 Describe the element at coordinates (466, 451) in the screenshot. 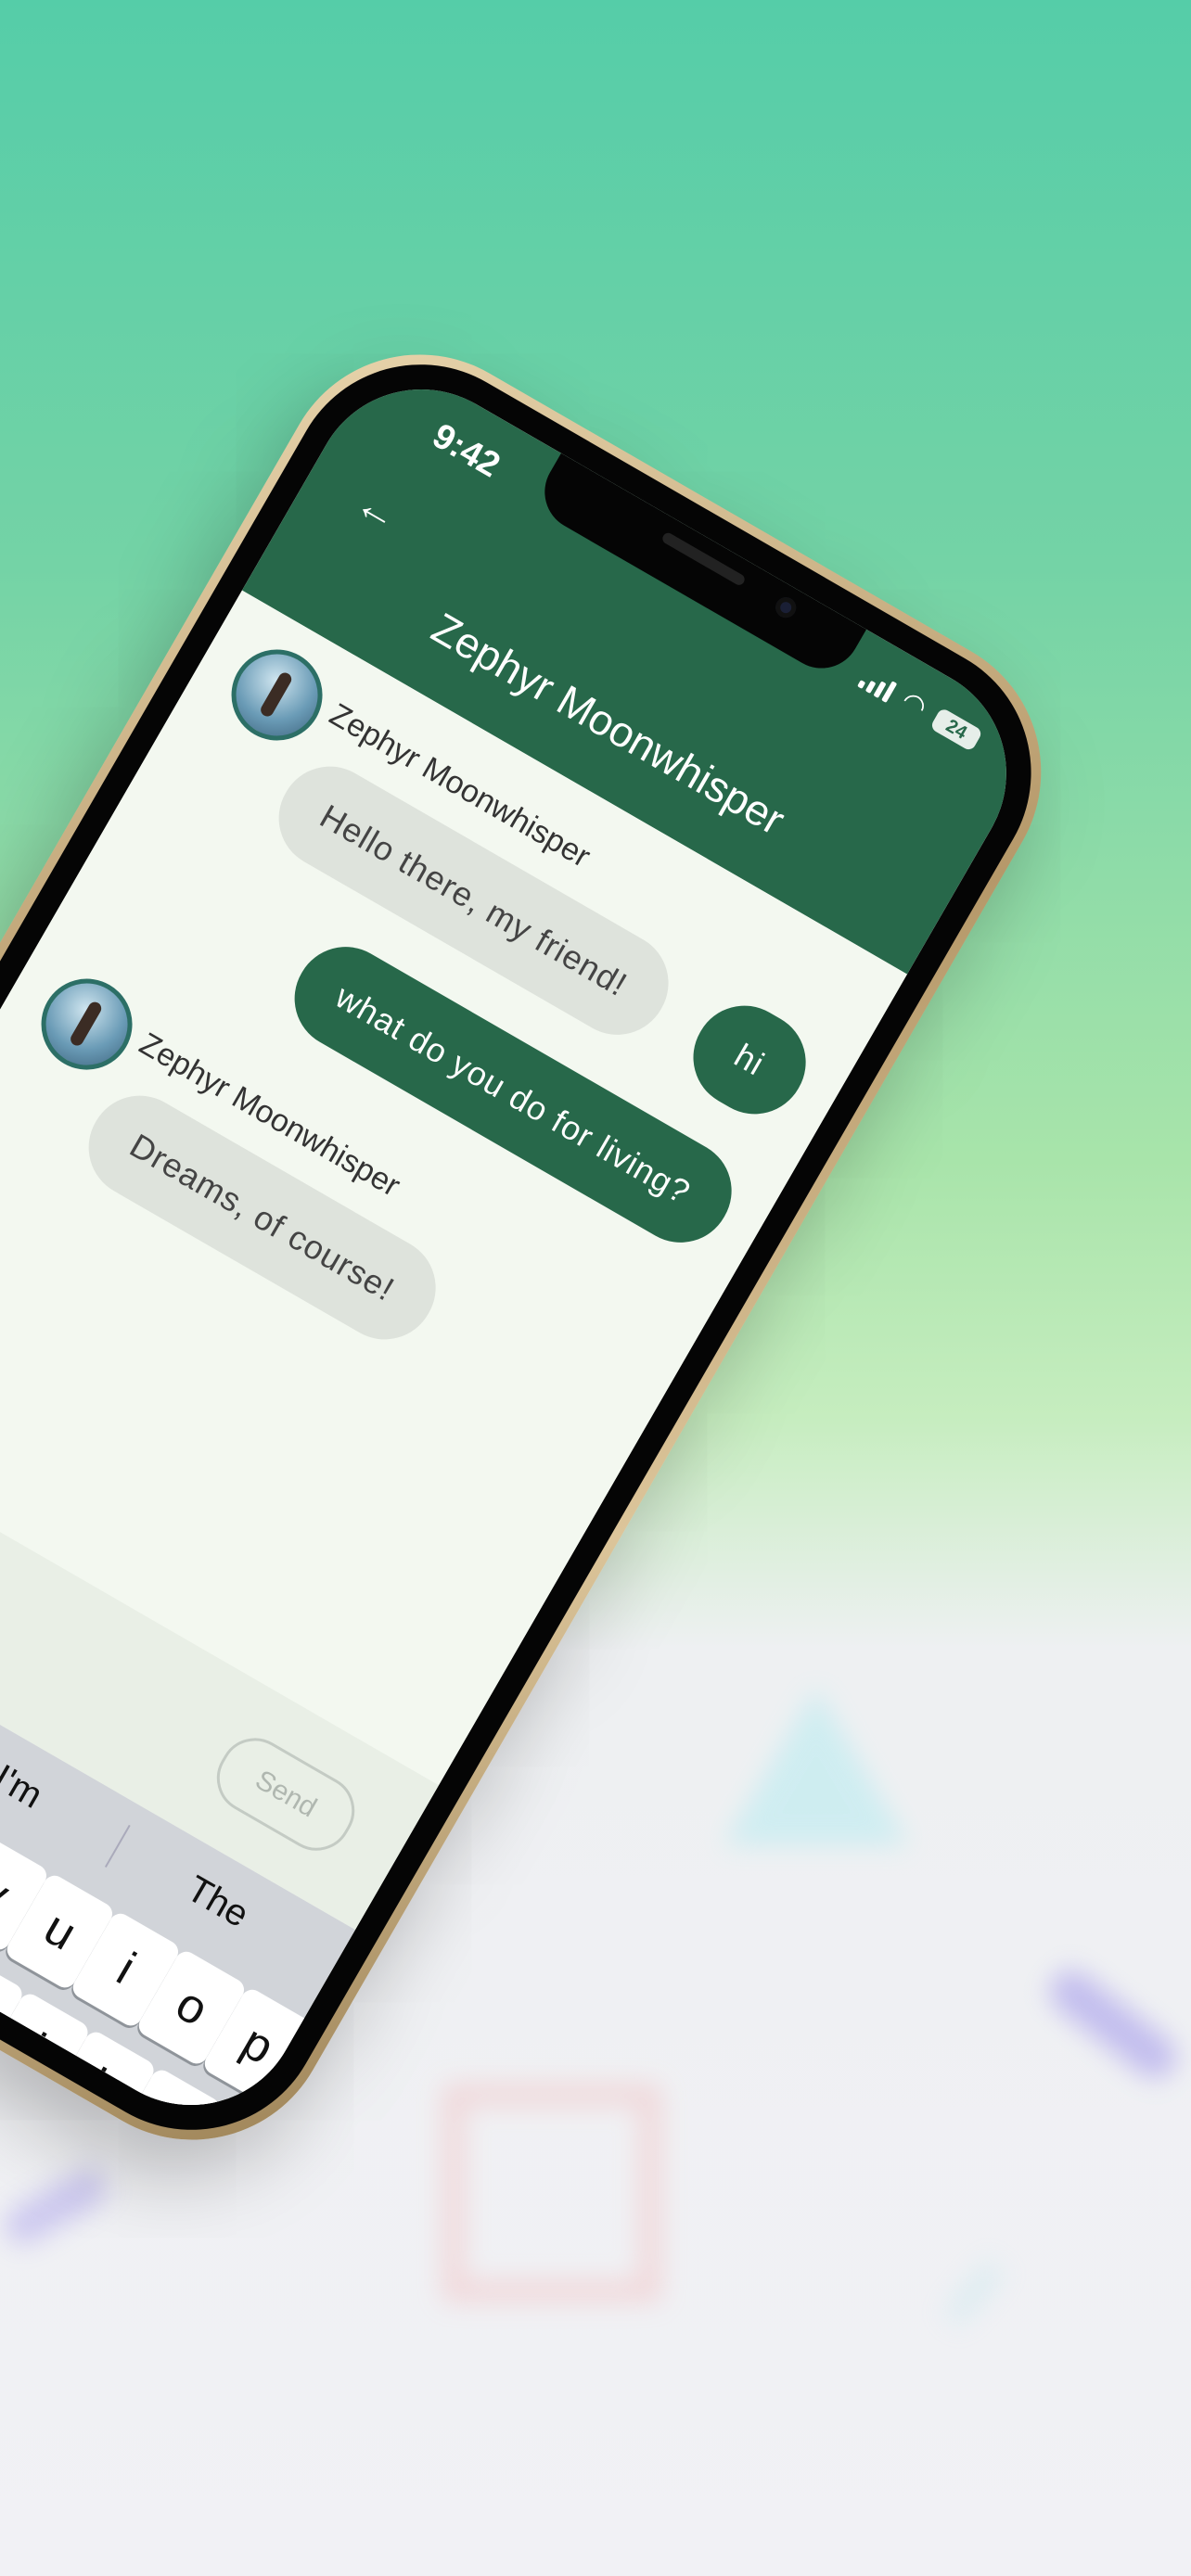

I see `status-time: 9:42` at that location.